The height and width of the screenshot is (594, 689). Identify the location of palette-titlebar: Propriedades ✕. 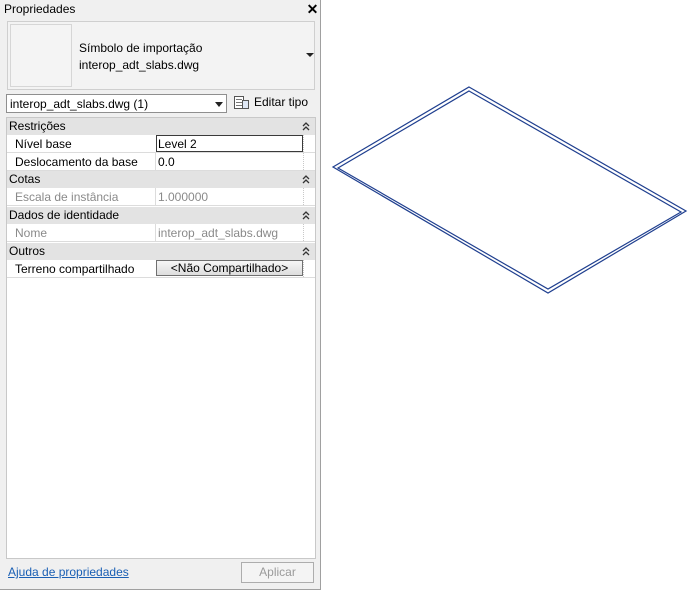
(160, 9).